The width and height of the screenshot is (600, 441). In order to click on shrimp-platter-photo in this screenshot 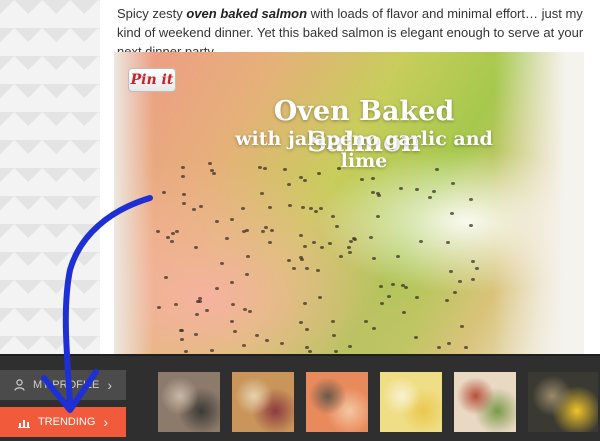, I will do `click(337, 402)`.